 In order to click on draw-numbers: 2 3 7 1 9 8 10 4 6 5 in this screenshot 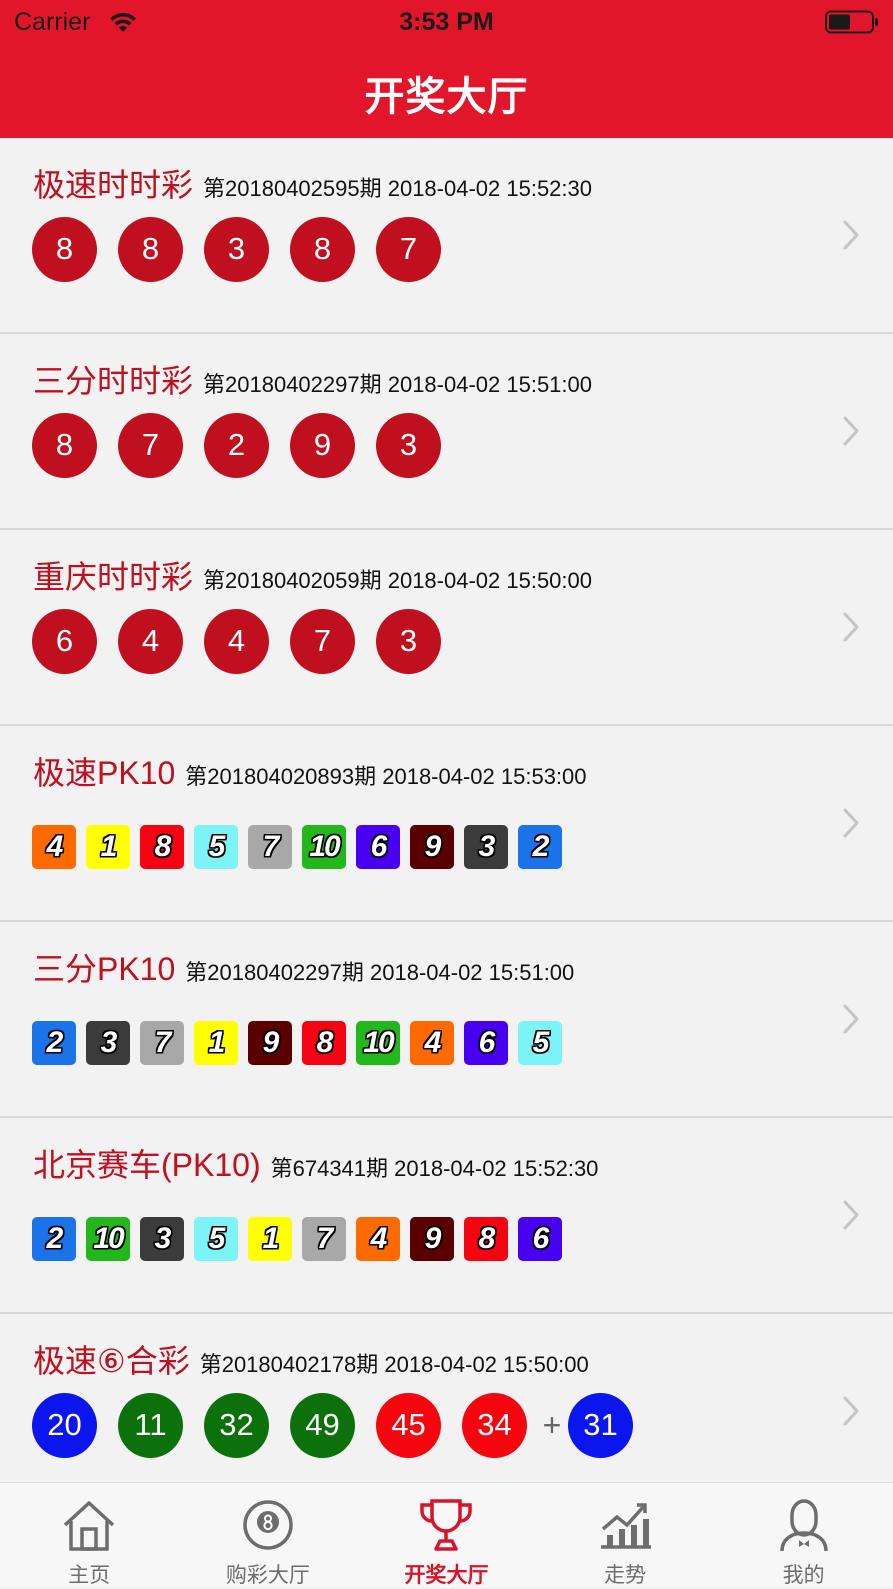, I will do `click(302, 1043)`.